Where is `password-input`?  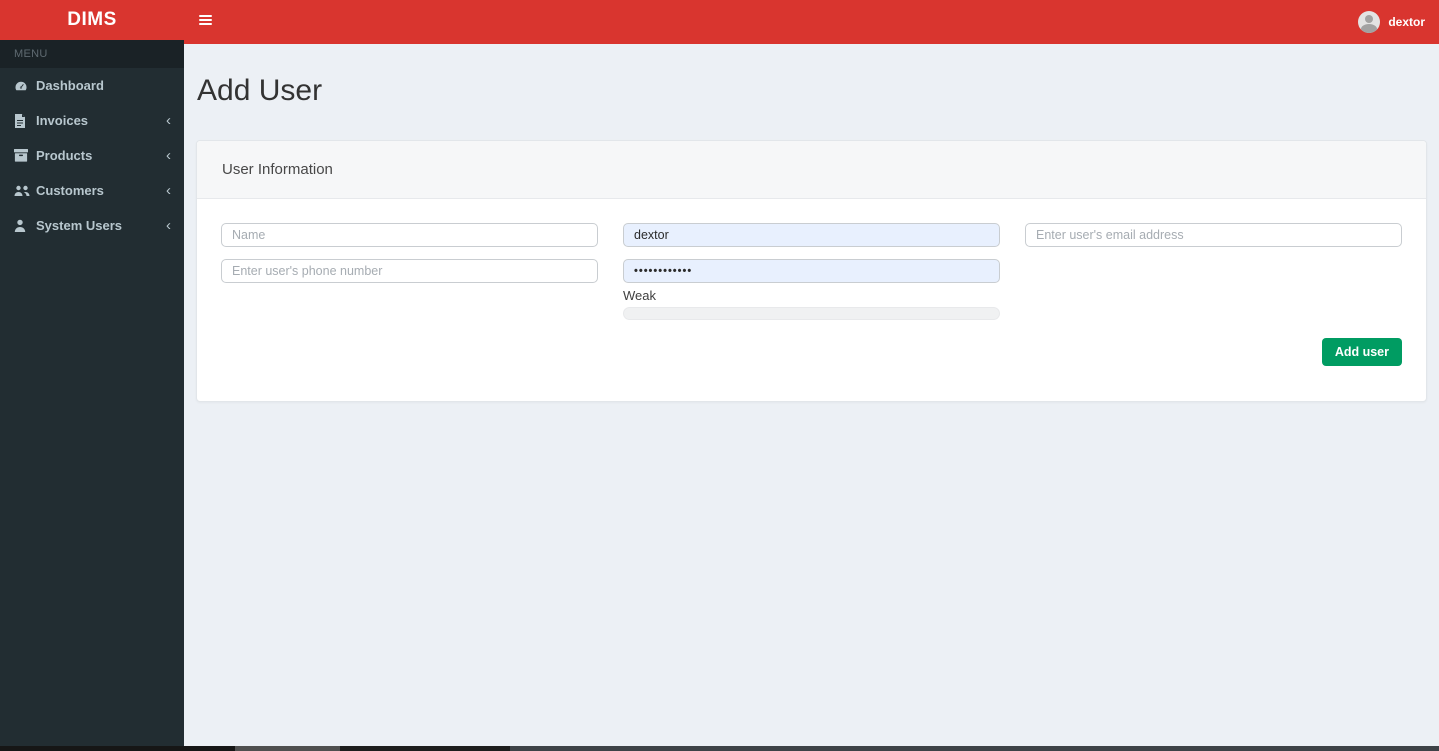
password-input is located at coordinates (811, 271).